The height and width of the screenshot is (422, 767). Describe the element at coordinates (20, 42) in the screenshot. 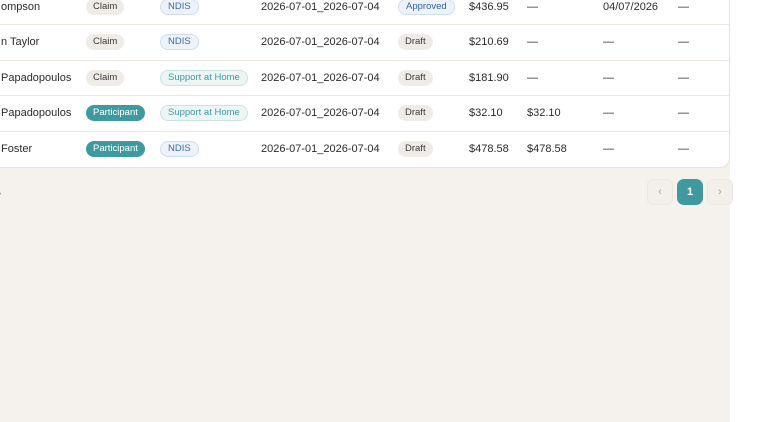

I see `participant-name-cell: n Taylor` at that location.